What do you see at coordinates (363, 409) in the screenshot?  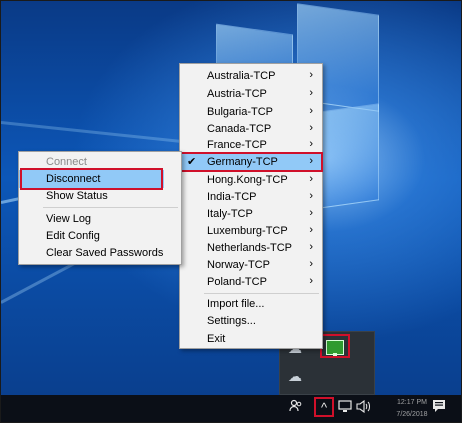 I see `volume-icon` at bounding box center [363, 409].